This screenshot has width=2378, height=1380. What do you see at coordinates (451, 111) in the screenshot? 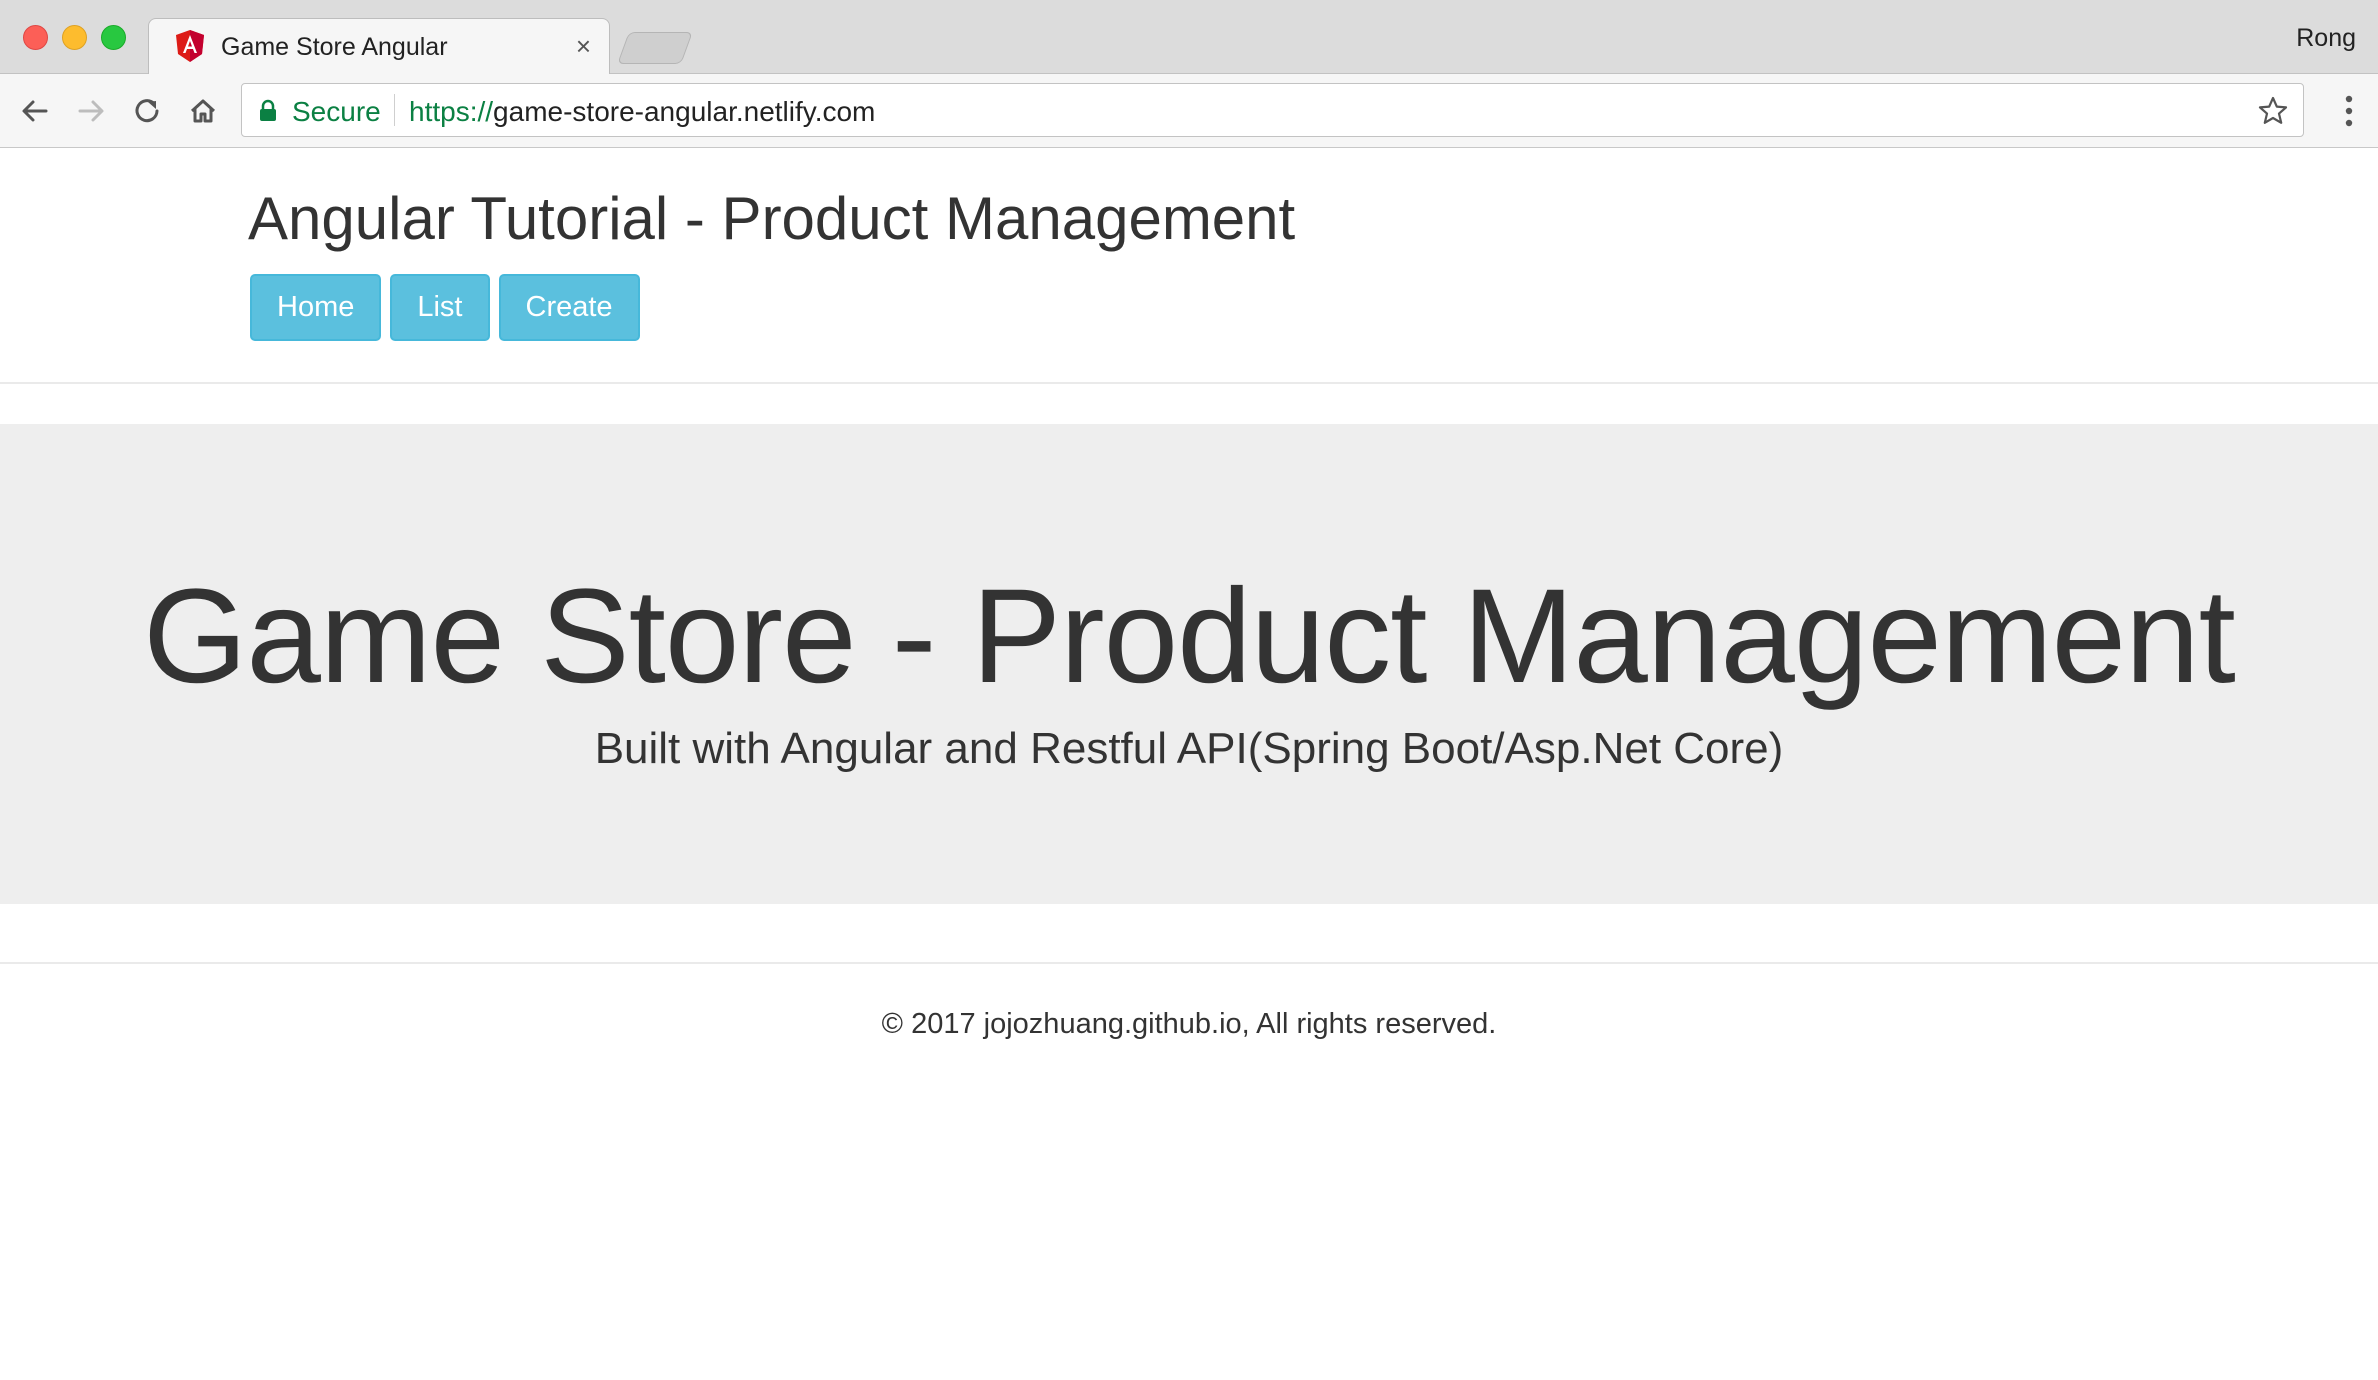
I see `url-scheme: https://` at bounding box center [451, 111].